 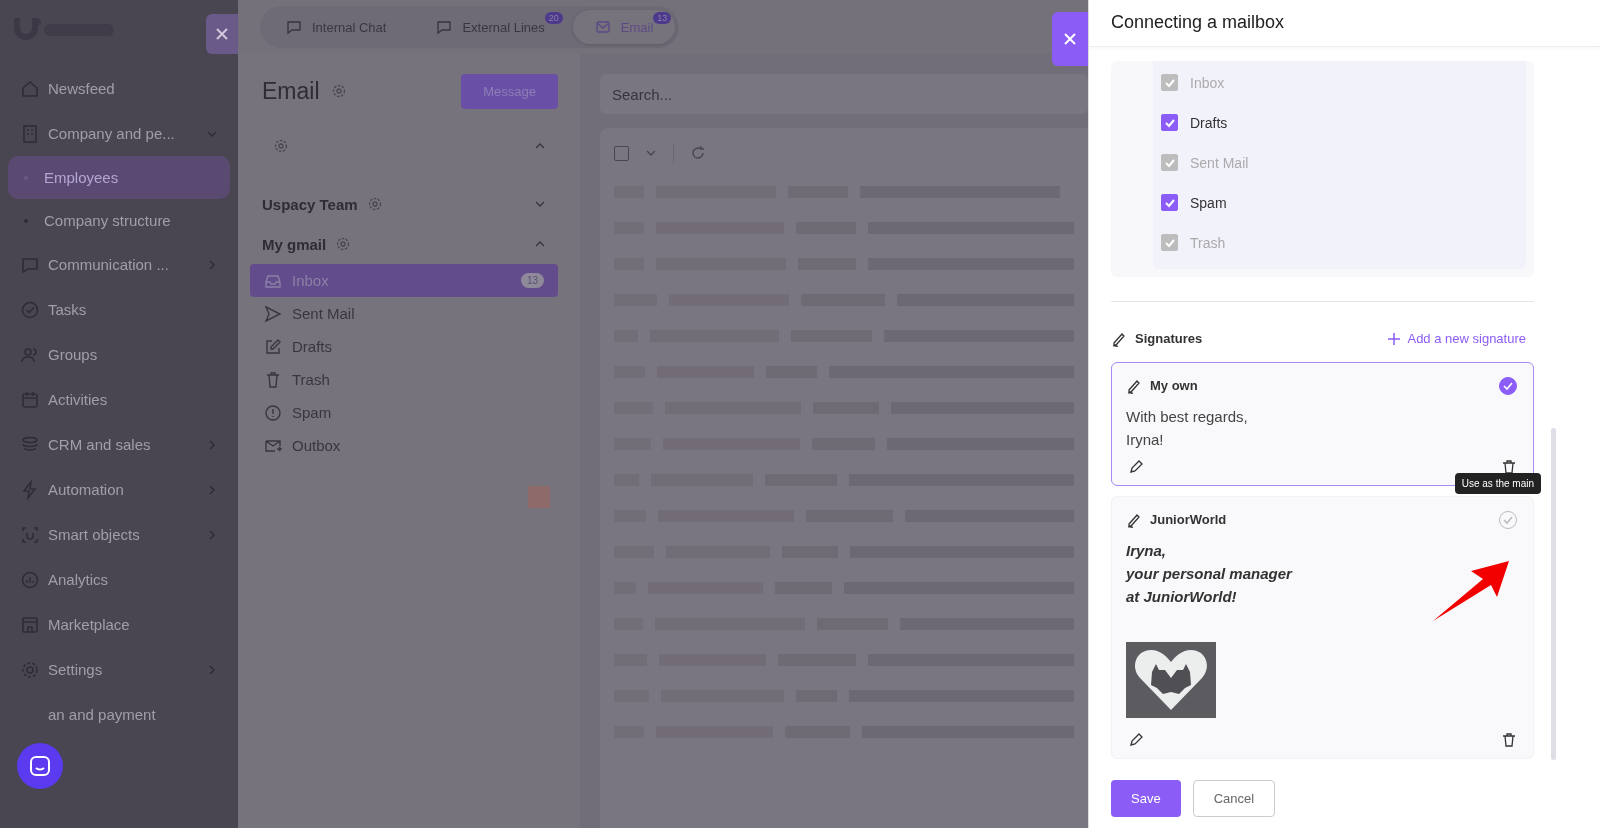 I want to click on sidebar-label: Activities, so click(x=78, y=399).